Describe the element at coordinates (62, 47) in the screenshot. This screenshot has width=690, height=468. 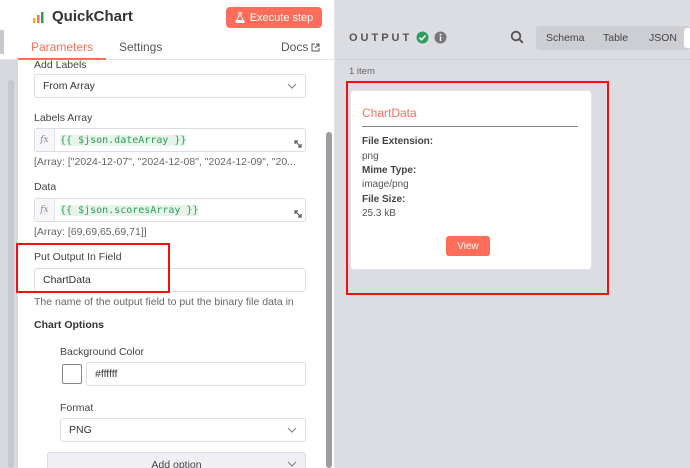
I see `tab-parameters: Parameters` at that location.